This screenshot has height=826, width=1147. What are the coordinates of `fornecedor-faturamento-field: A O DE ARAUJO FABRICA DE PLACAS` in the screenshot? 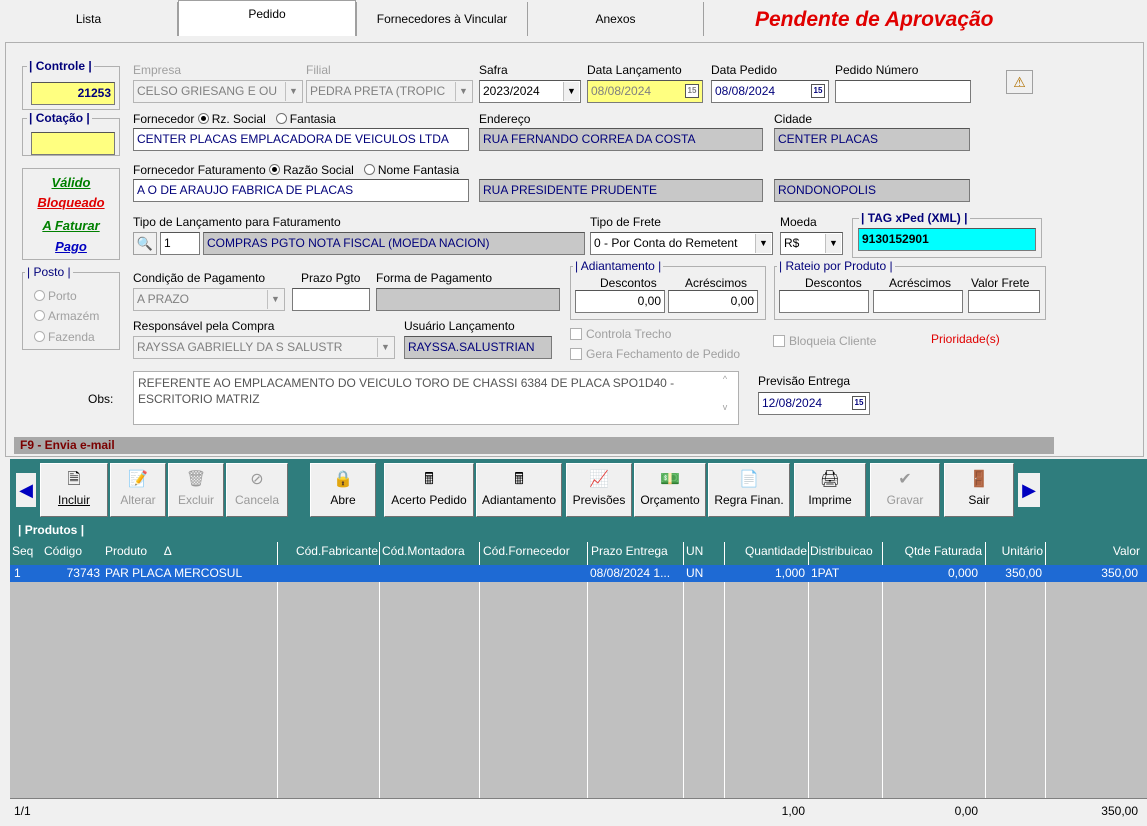 It's located at (301, 190).